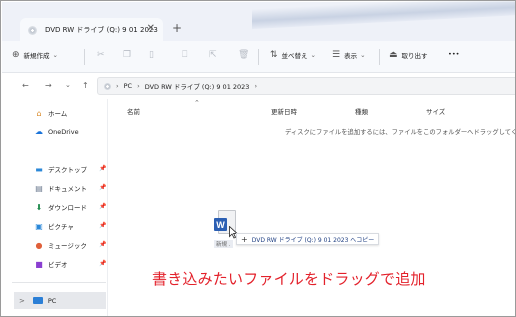  I want to click on add-icon: ⊕, so click(16, 55).